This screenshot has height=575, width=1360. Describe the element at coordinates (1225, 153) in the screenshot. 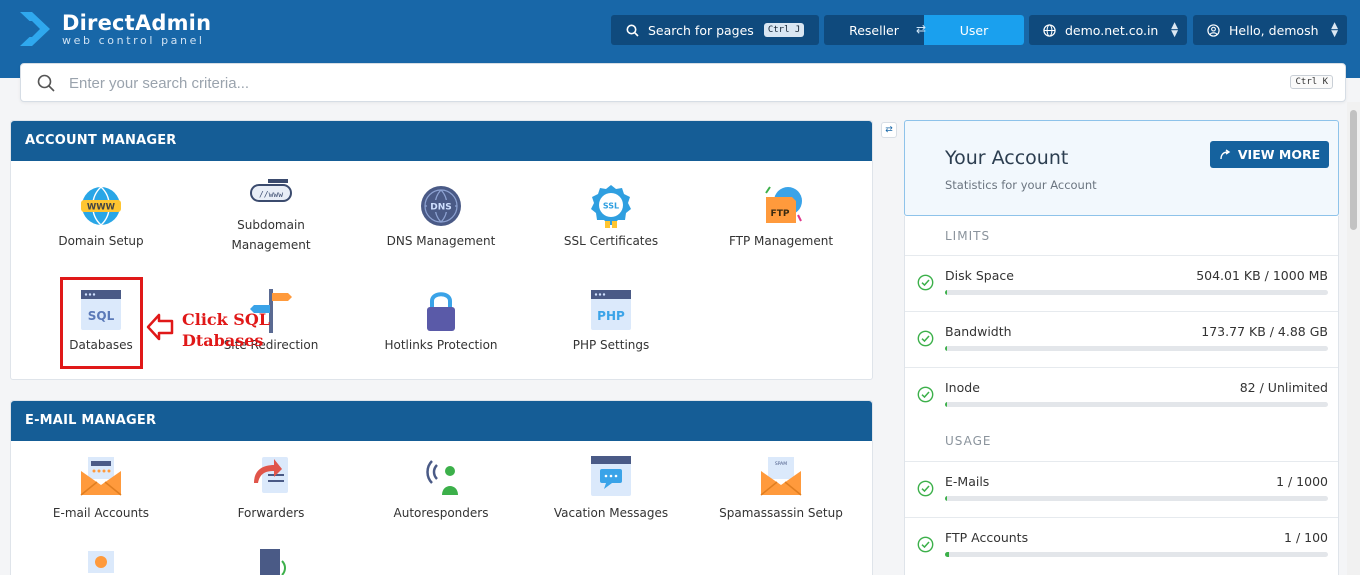

I see `external-link-icon` at that location.